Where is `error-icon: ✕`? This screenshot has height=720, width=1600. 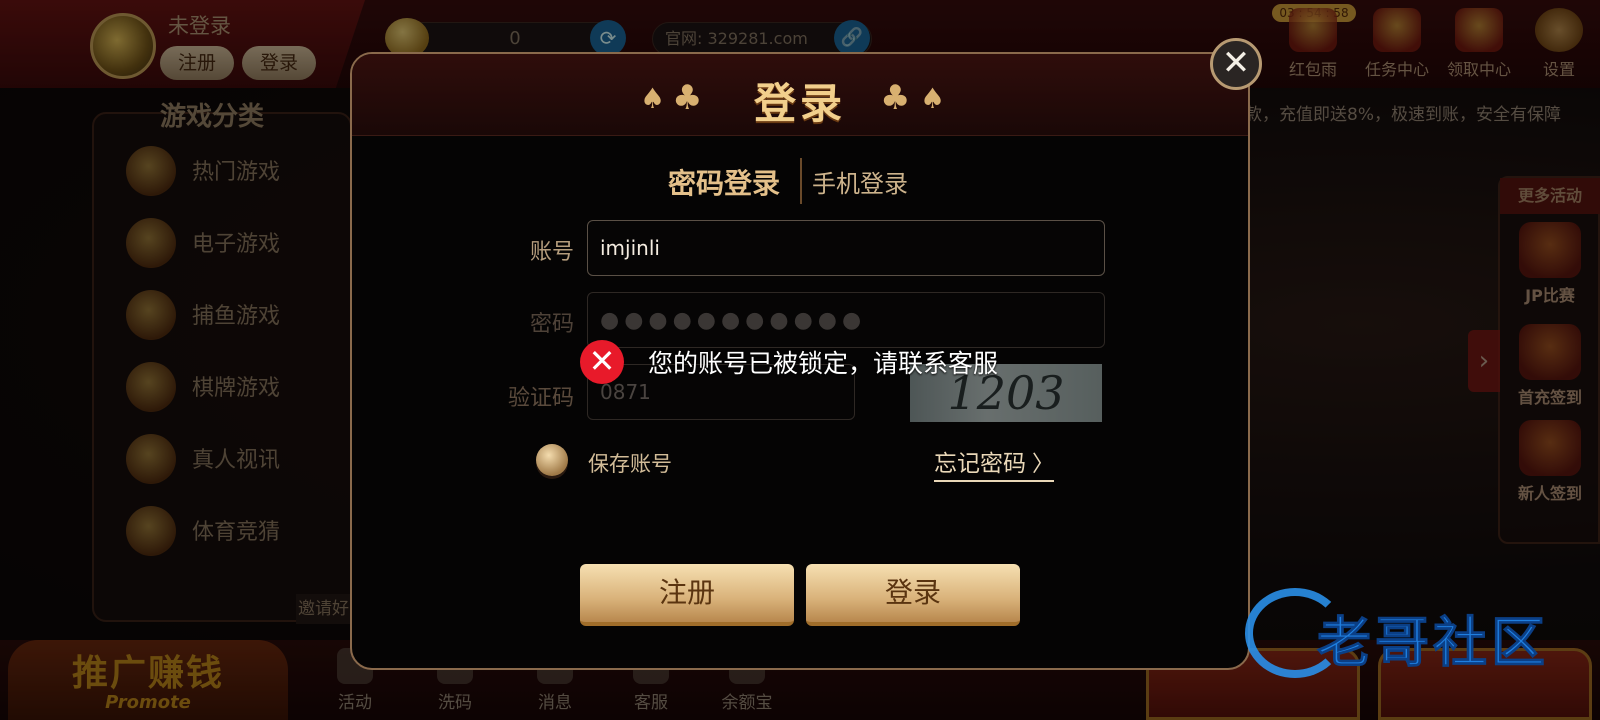
error-icon: ✕ is located at coordinates (602, 362).